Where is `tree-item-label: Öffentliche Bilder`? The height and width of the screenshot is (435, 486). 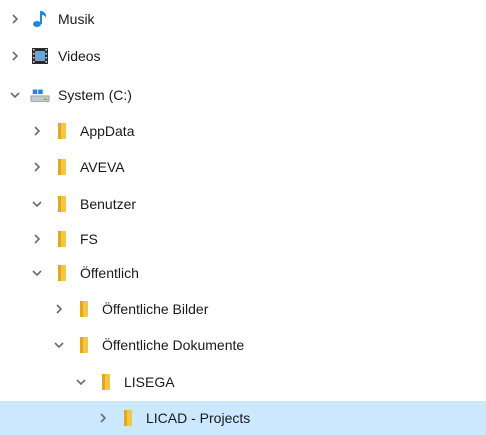
tree-item-label: Öffentliche Bilder is located at coordinates (155, 309).